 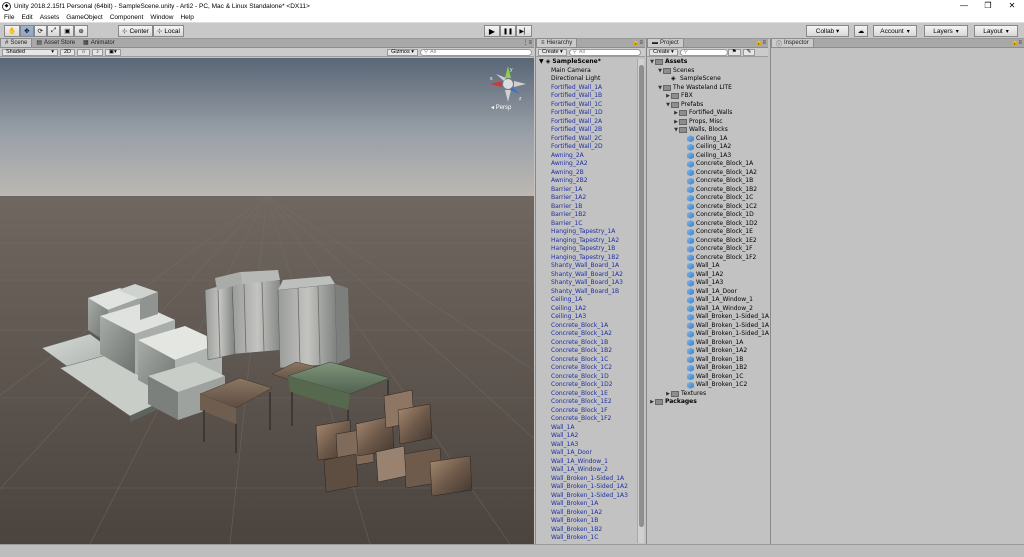 What do you see at coordinates (708, 71) in the screenshot?
I see `project-folder-item: ▼ Scenes` at bounding box center [708, 71].